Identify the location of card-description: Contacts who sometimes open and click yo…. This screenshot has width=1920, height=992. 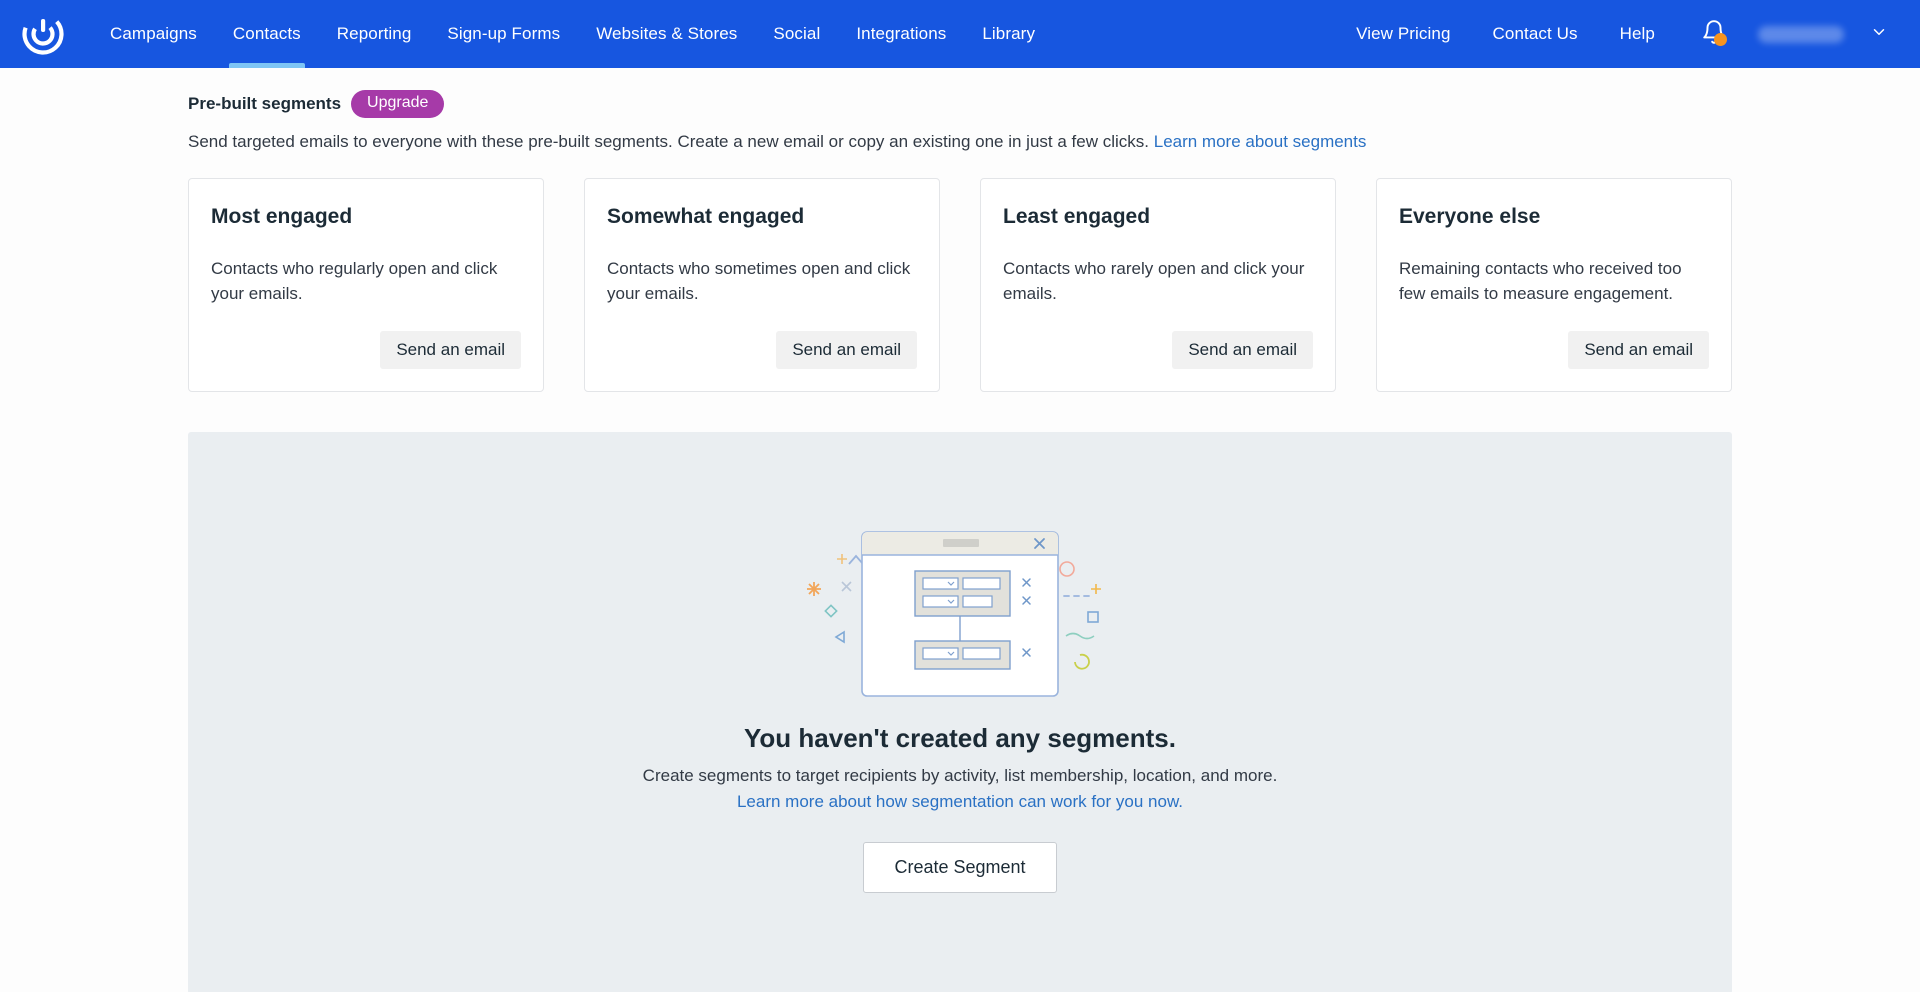
(759, 281).